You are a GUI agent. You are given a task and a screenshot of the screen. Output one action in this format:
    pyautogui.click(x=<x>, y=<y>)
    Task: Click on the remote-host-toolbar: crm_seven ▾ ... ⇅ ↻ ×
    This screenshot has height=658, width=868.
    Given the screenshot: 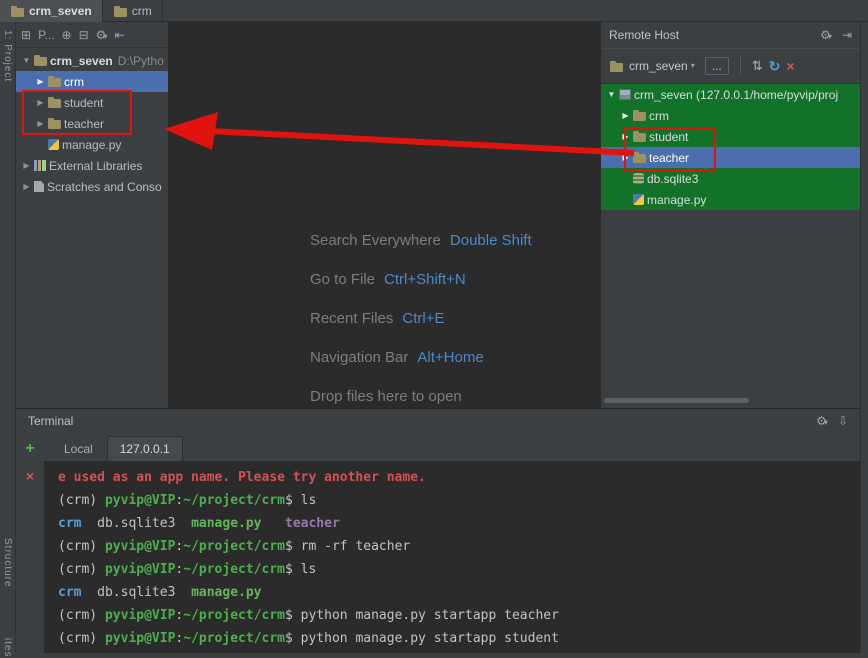 What is the action you would take?
    pyautogui.click(x=730, y=66)
    